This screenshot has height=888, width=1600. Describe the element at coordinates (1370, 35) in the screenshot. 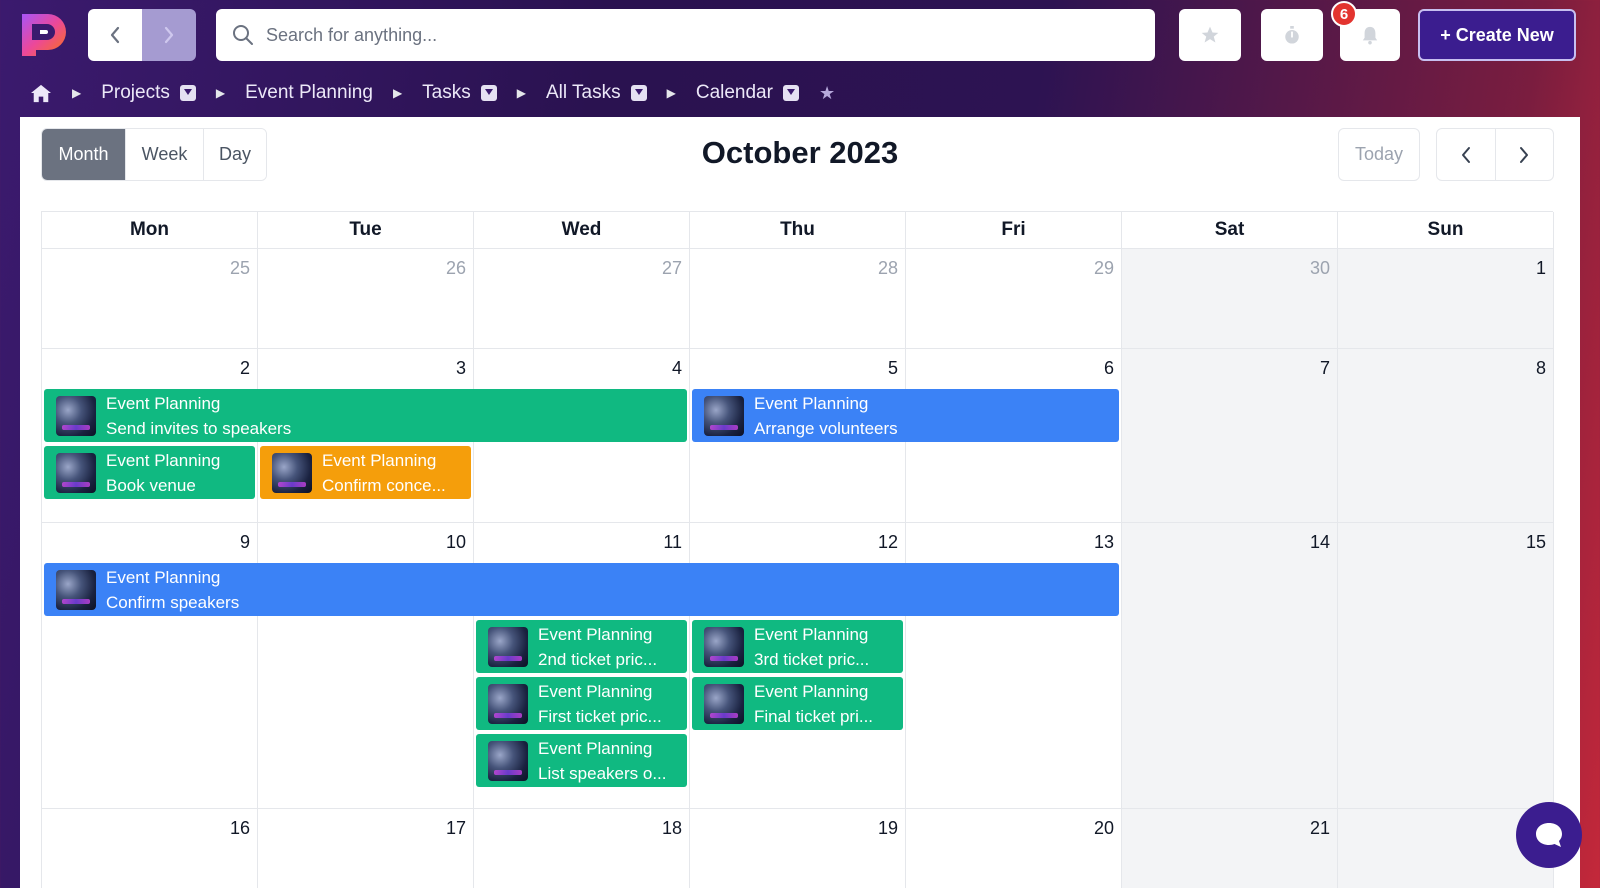

I see `bell-icon` at that location.